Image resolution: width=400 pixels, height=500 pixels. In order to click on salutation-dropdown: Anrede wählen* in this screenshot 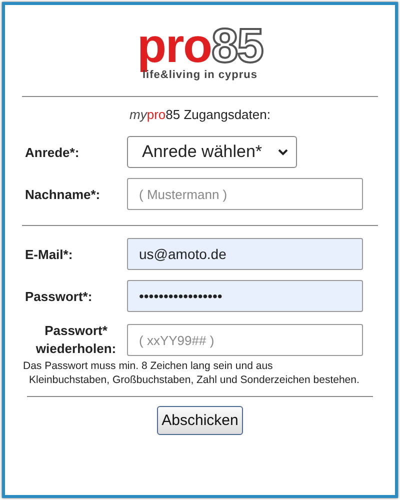, I will do `click(212, 152)`.